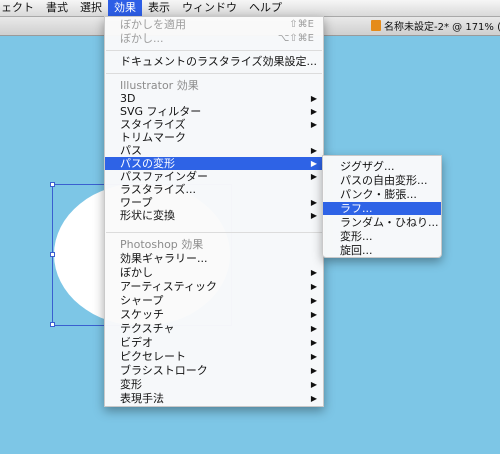  What do you see at coordinates (162, 244) in the screenshot?
I see `section-header-photoshop: Photoshop 効果` at bounding box center [162, 244].